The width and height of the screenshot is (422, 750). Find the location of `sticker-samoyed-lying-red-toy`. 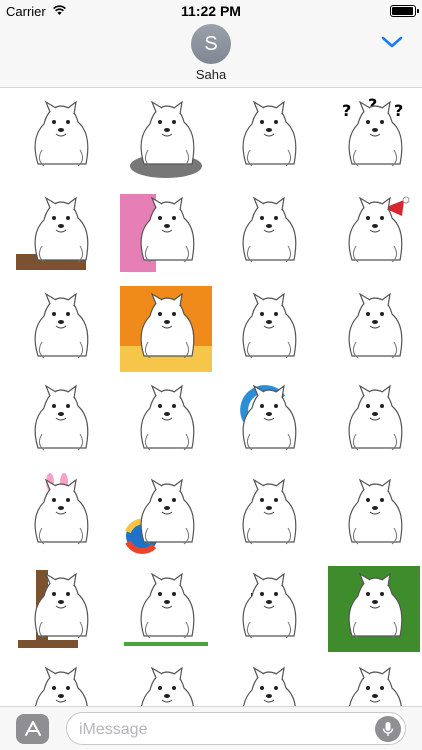

sticker-samoyed-lying-red-toy is located at coordinates (374, 515).